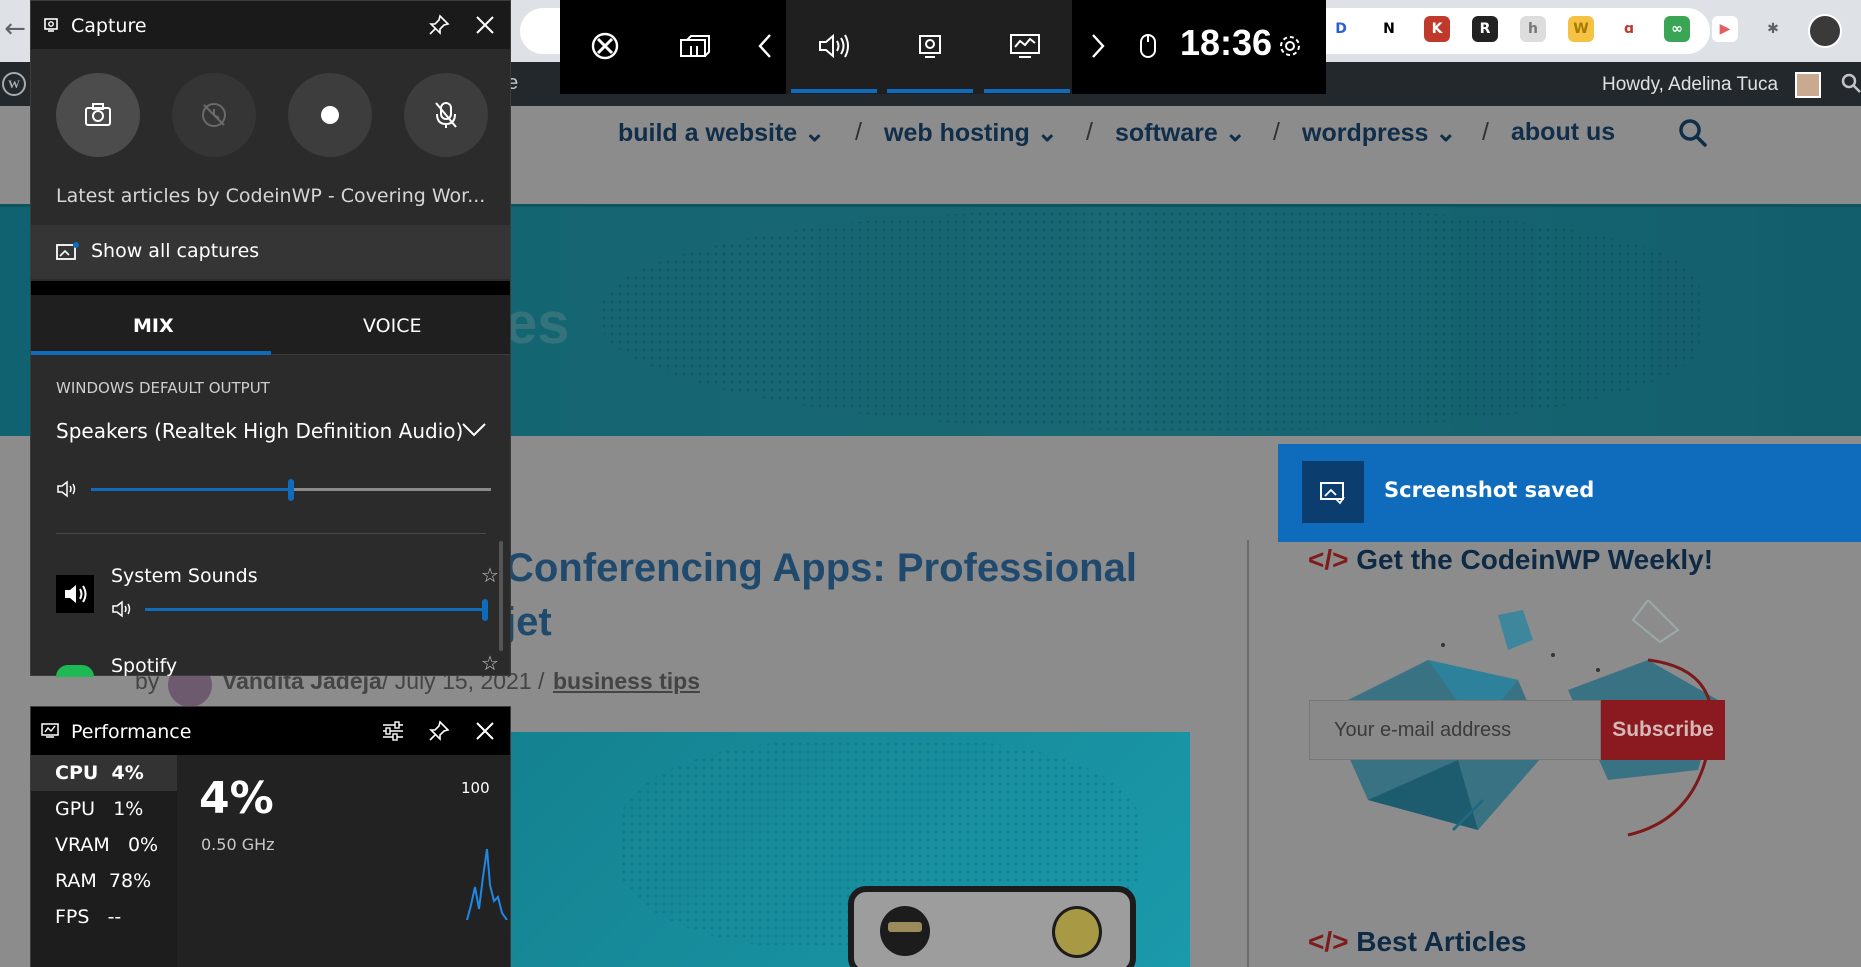 The height and width of the screenshot is (967, 1861). What do you see at coordinates (1489, 490) in the screenshot?
I see `toast-message: Screenshot saved` at bounding box center [1489, 490].